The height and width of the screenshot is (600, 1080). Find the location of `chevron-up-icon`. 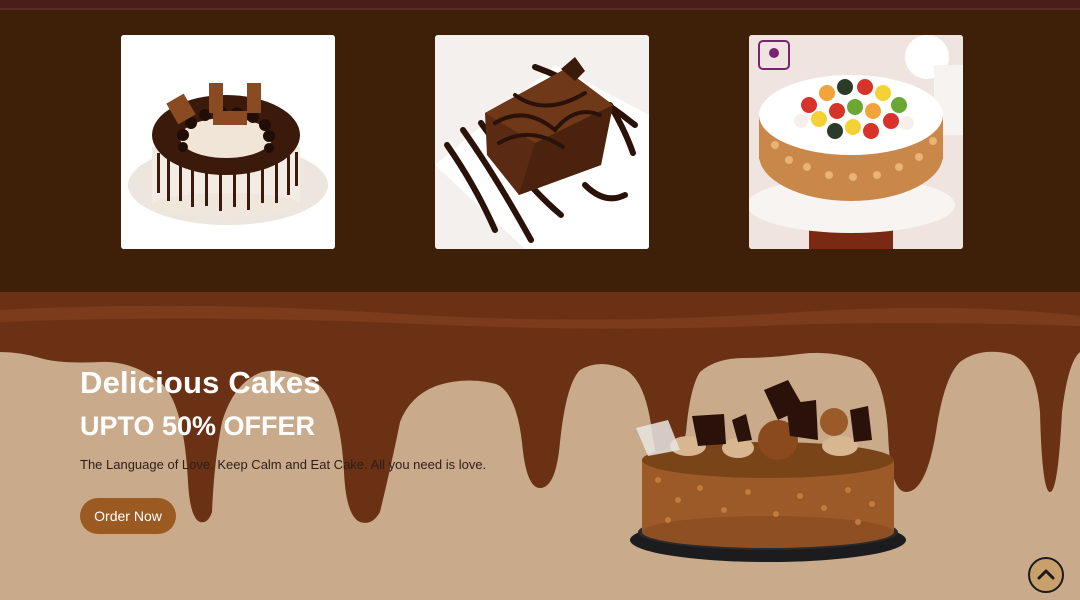

chevron-up-icon is located at coordinates (1046, 574).